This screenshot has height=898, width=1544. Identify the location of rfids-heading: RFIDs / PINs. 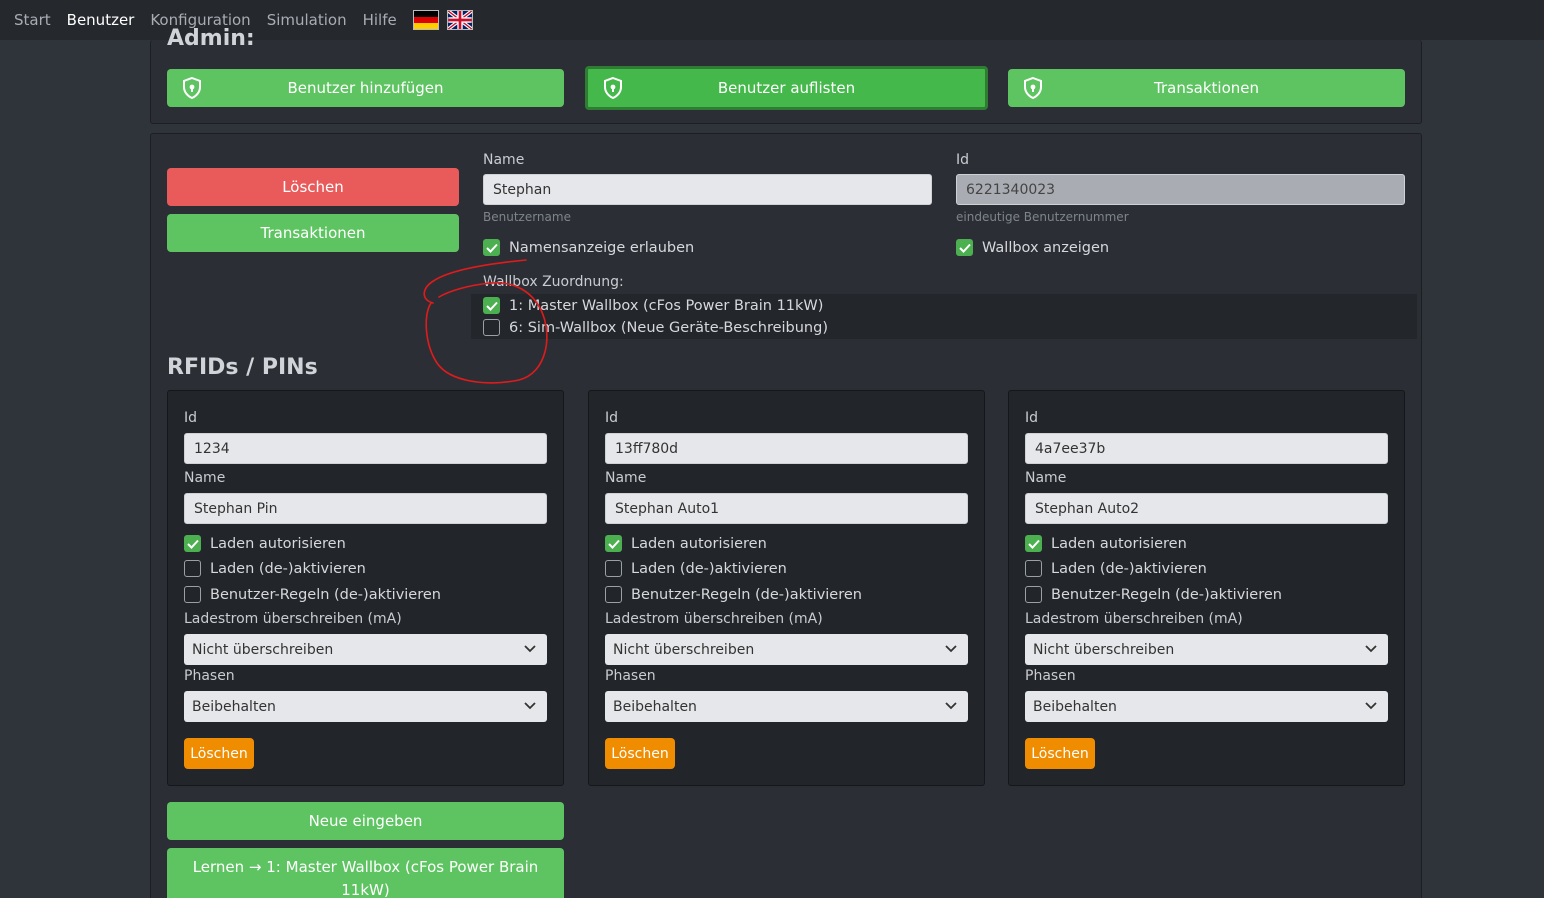
(242, 367).